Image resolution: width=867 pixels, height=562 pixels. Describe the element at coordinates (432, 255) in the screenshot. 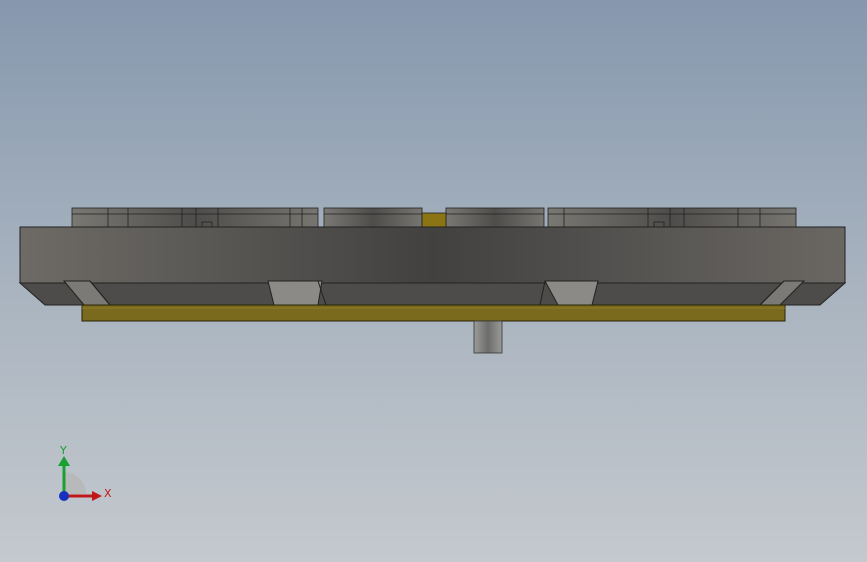

I see `main-body` at that location.